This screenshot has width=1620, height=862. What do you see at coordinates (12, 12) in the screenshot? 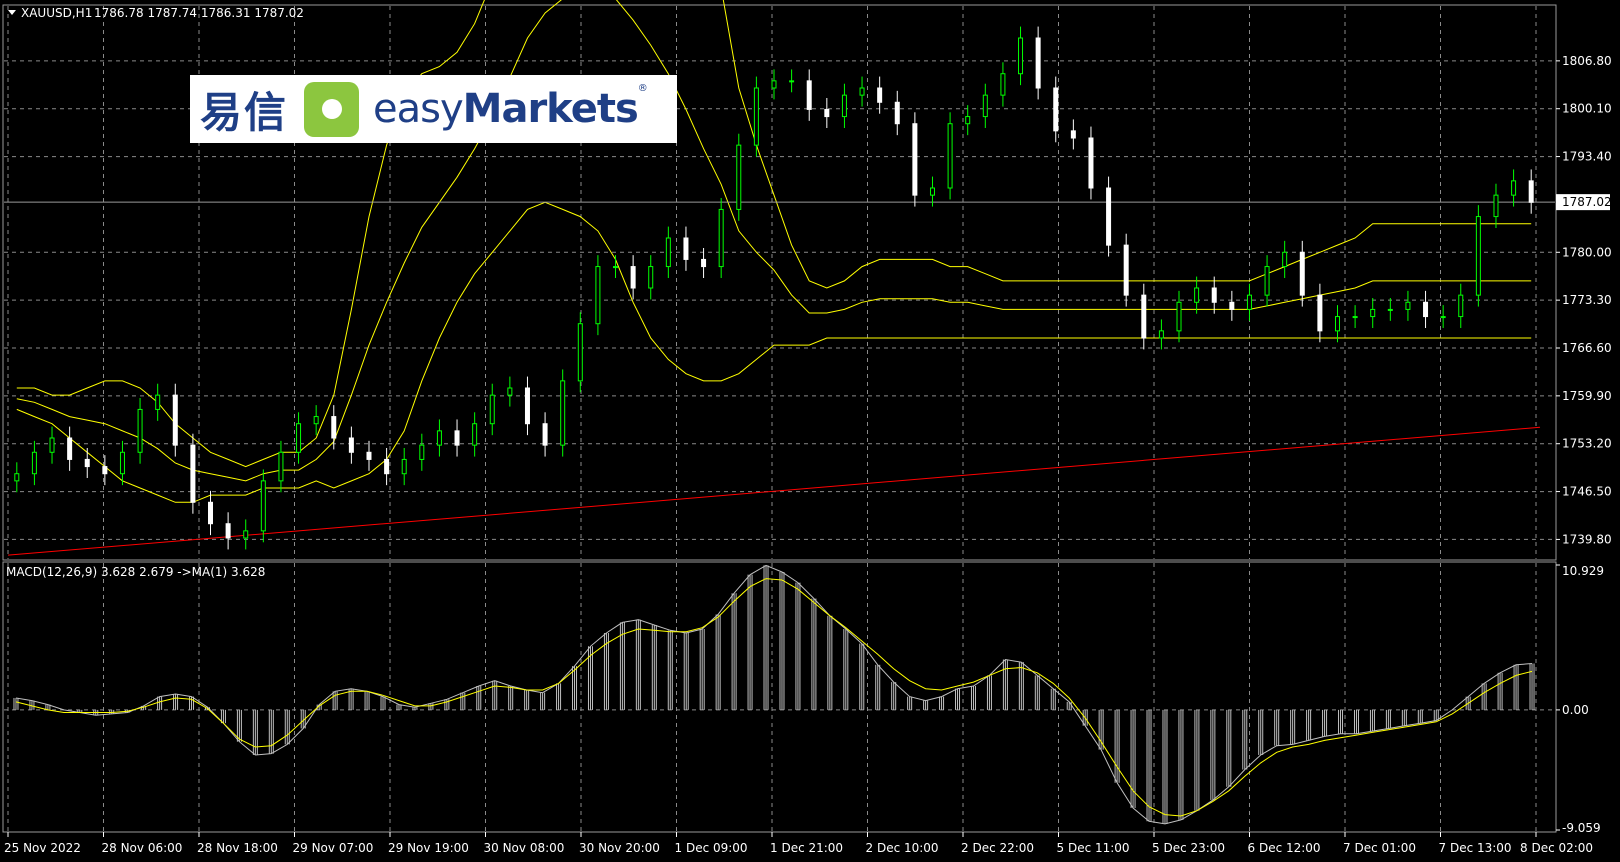
I see `collapse-triangle-icon` at bounding box center [12, 12].